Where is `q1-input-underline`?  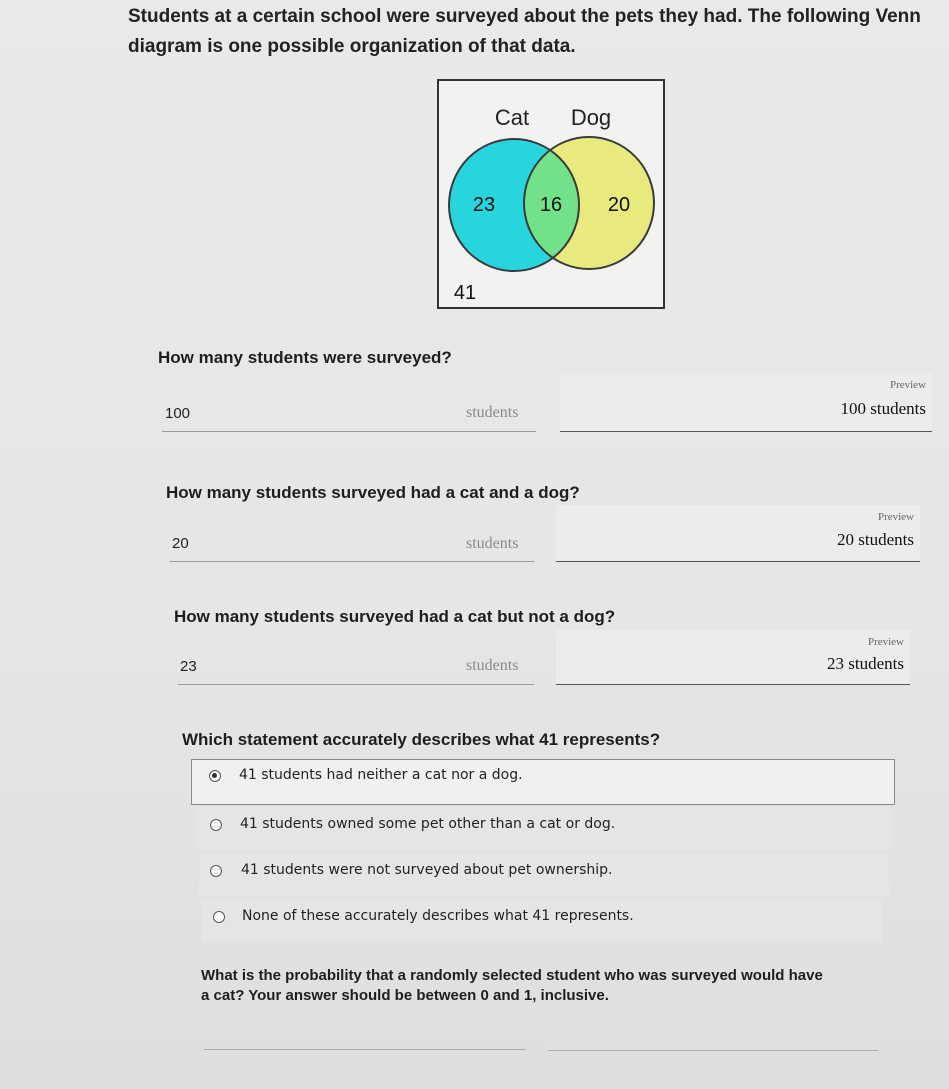 q1-input-underline is located at coordinates (349, 431).